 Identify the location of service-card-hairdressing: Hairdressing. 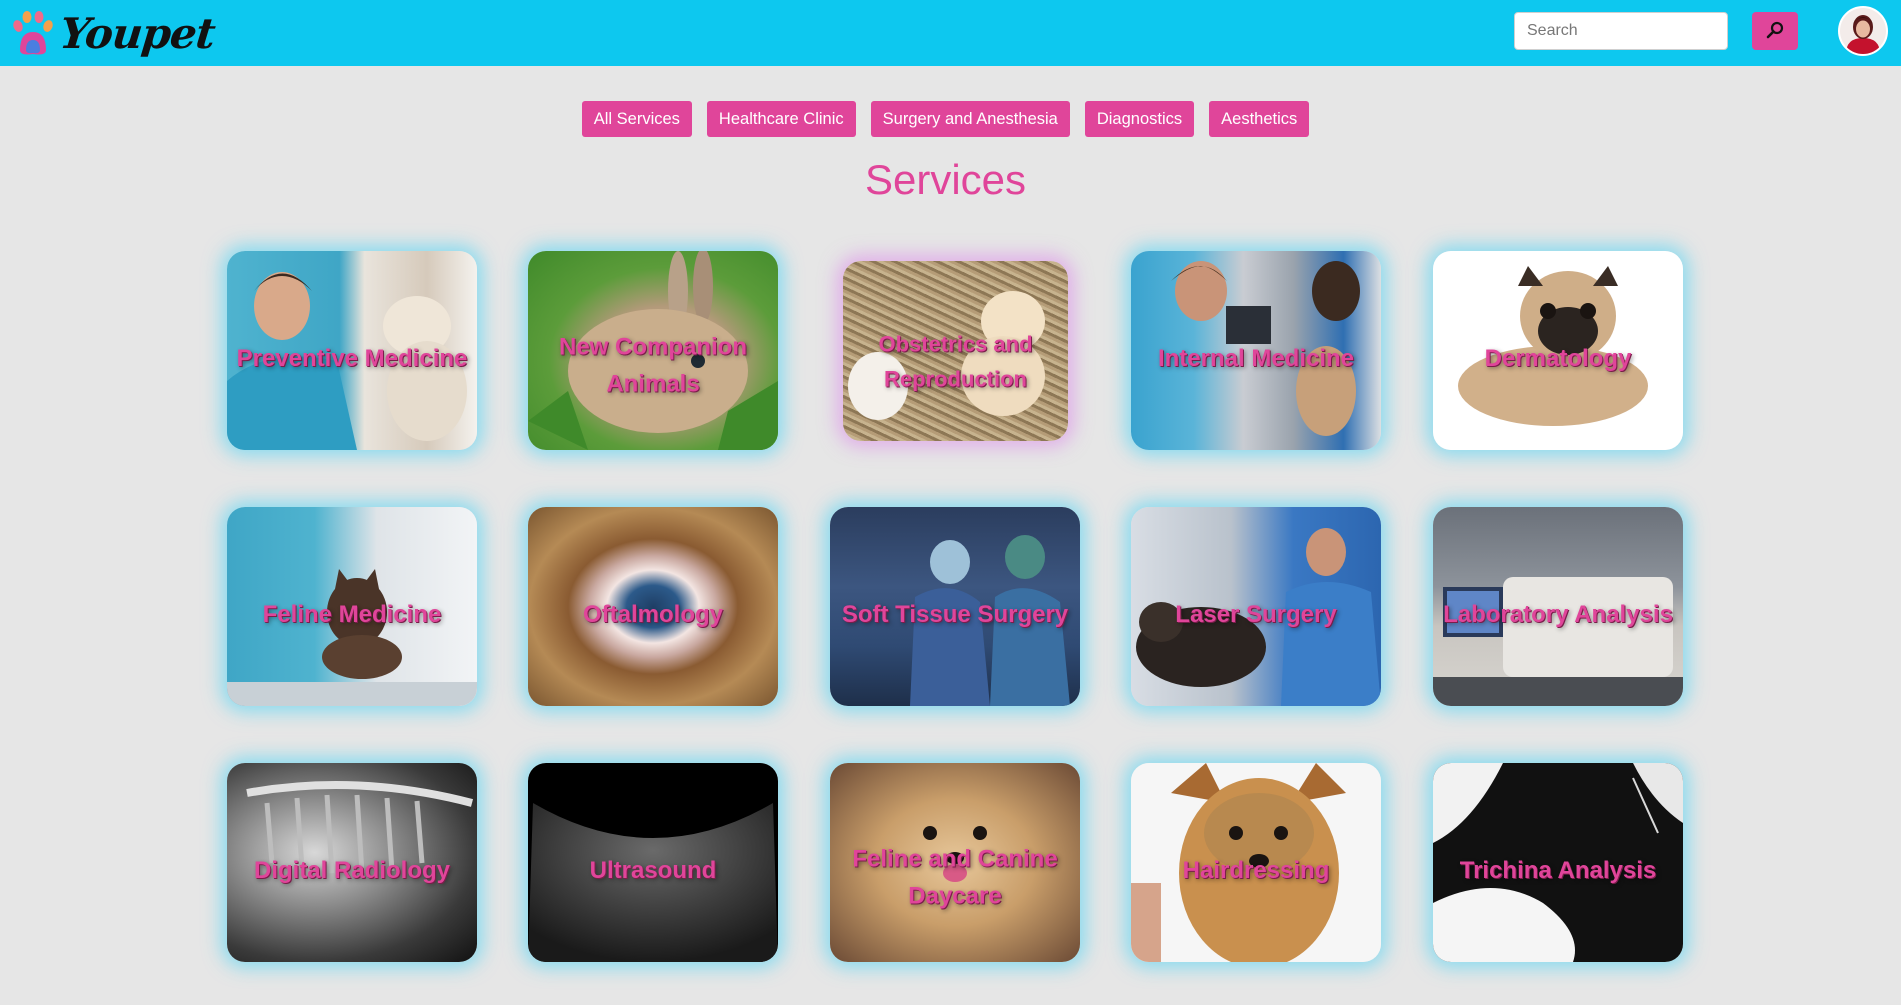
(1256, 862).